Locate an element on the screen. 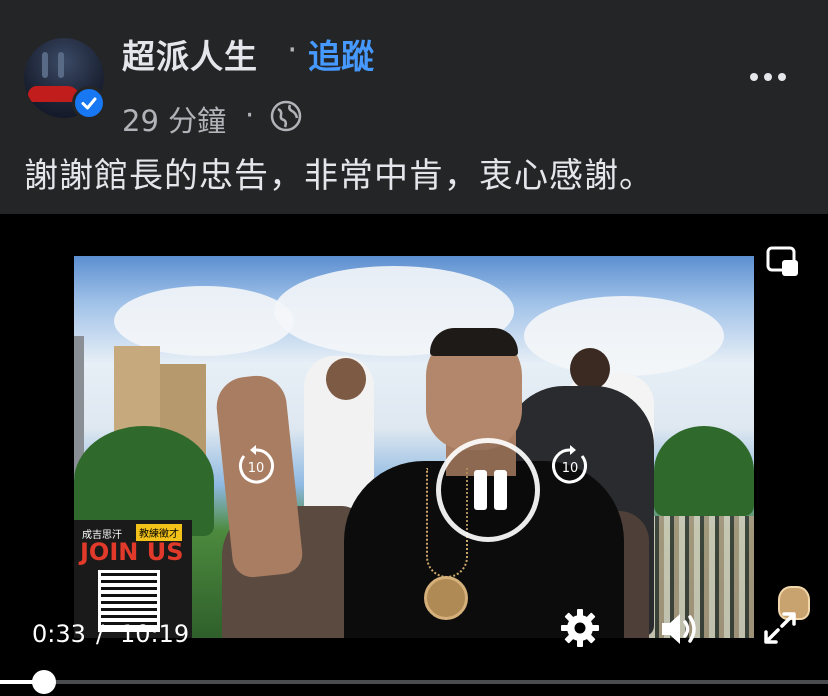  pause-button is located at coordinates (488, 490).